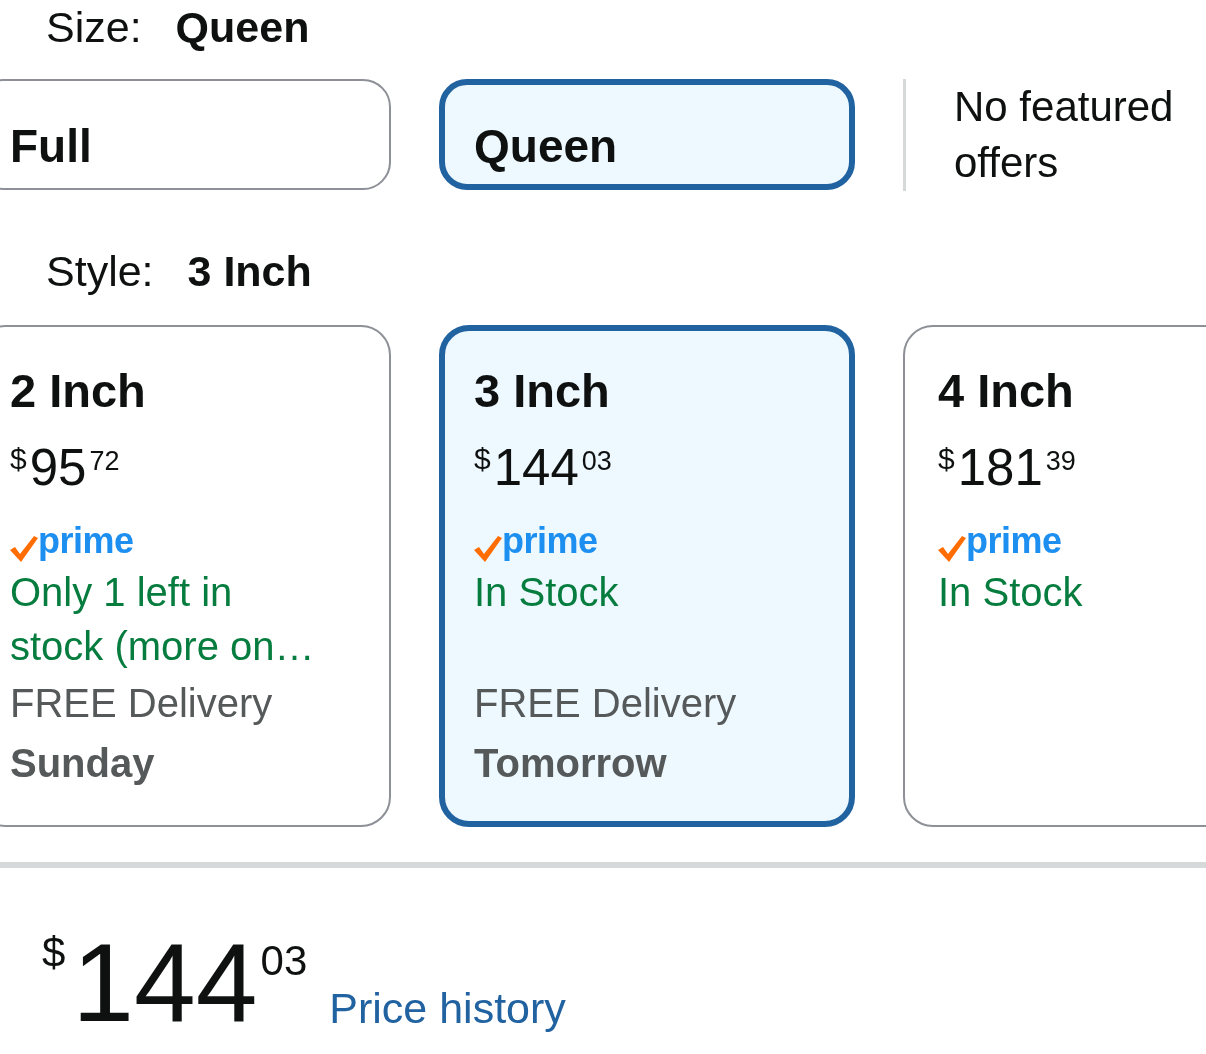 The width and height of the screenshot is (1206, 1054). I want to click on selector-label: Style:, so click(100, 271).